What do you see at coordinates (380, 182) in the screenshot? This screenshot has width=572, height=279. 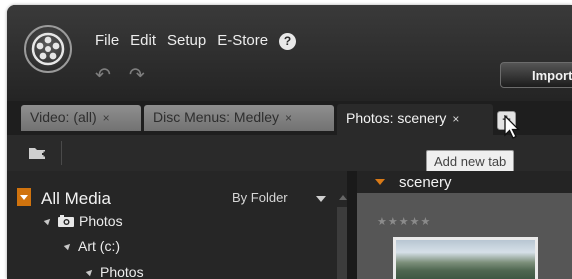 I see `collapse-arrow-icon` at bounding box center [380, 182].